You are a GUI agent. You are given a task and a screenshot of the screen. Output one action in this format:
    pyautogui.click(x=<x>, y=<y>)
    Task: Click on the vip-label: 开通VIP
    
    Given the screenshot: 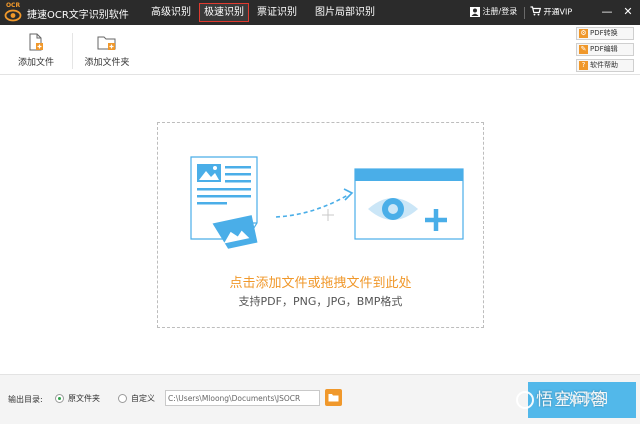 What is the action you would take?
    pyautogui.click(x=558, y=12)
    